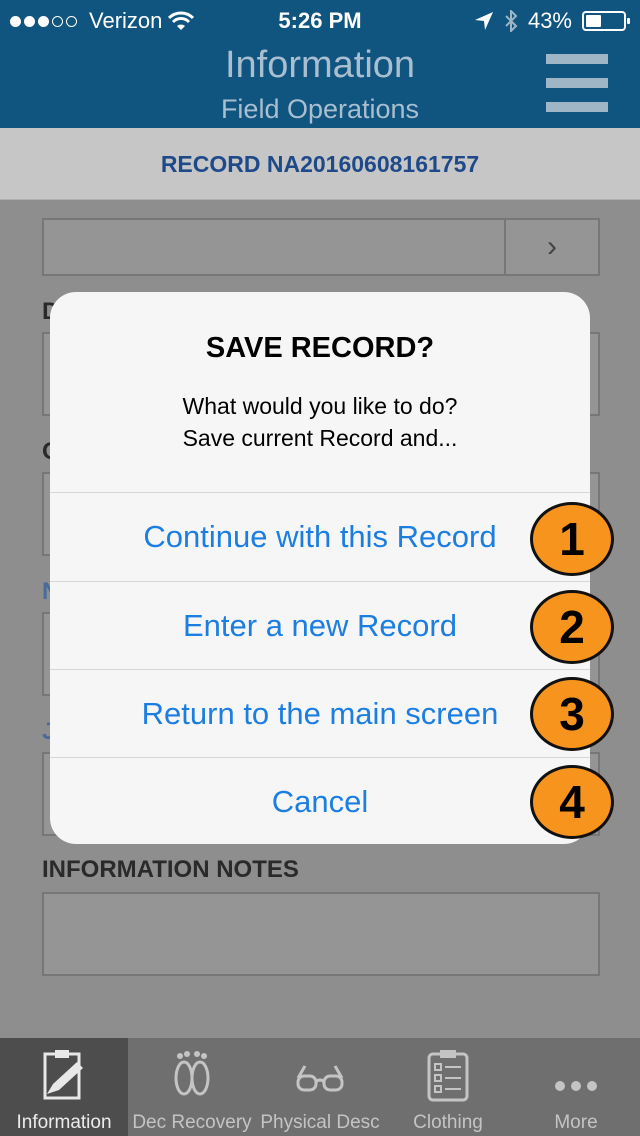 The width and height of the screenshot is (640, 1136). I want to click on tab-information-label: Information, so click(64, 1122).